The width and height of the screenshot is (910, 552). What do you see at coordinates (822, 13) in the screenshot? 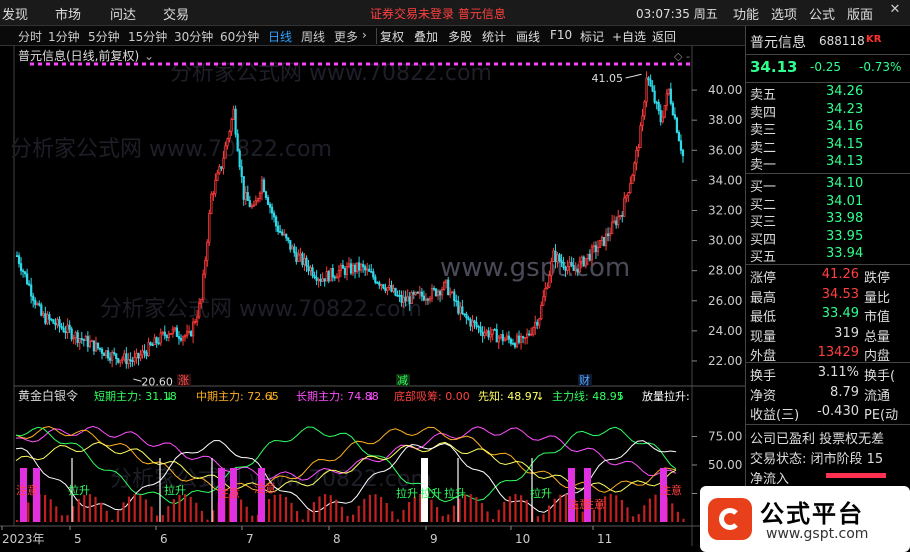
I see `menu-formula: 公式` at bounding box center [822, 13].